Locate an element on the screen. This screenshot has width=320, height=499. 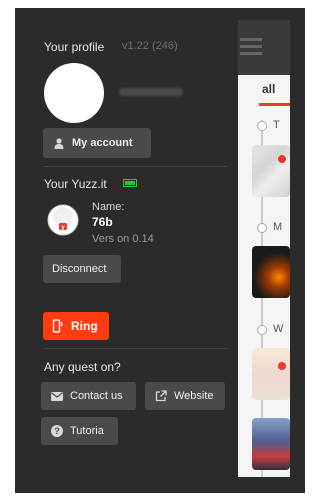
timeline-label: T is located at coordinates (276, 125).